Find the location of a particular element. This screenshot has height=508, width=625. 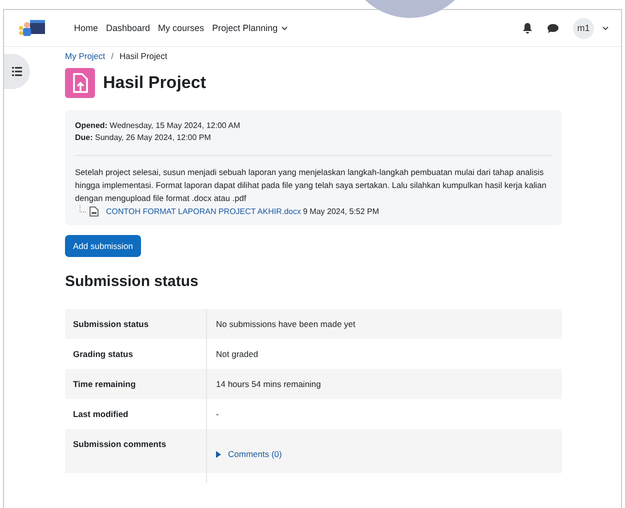

logo-icon is located at coordinates (32, 28).